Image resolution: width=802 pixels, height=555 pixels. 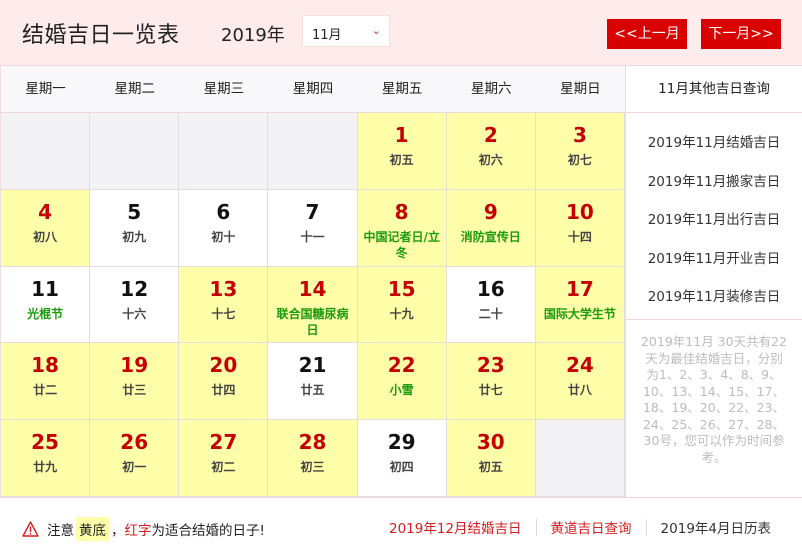 I want to click on calendar-day-cell: 7 十一, so click(x=313, y=228).